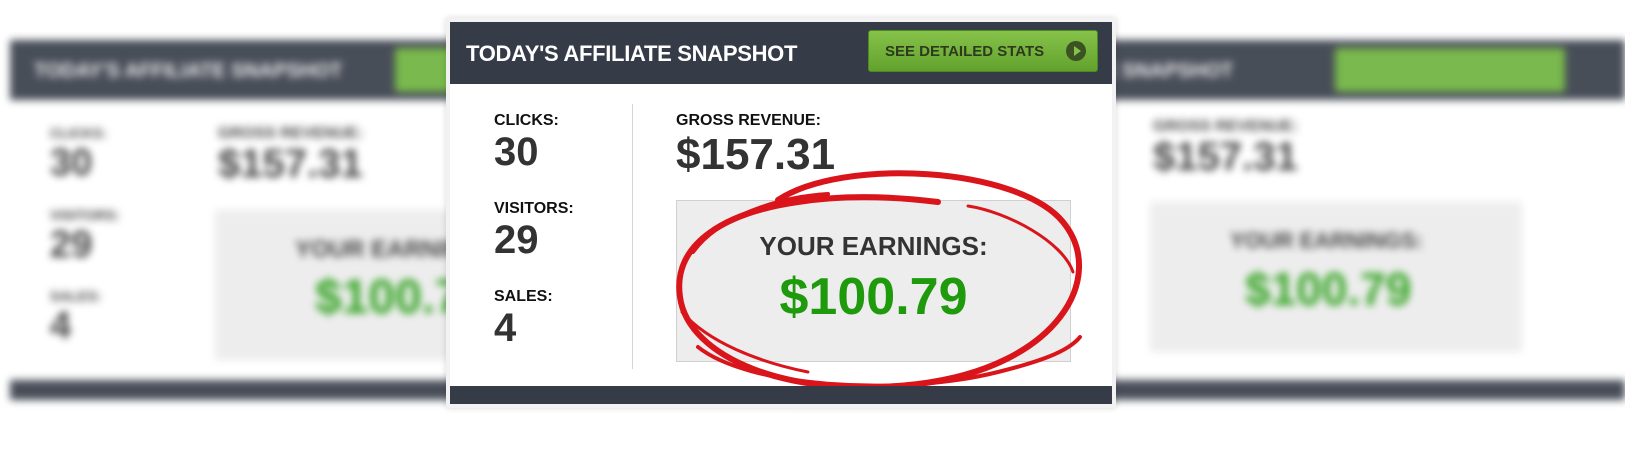  I want to click on sales-value: 4, so click(505, 328).